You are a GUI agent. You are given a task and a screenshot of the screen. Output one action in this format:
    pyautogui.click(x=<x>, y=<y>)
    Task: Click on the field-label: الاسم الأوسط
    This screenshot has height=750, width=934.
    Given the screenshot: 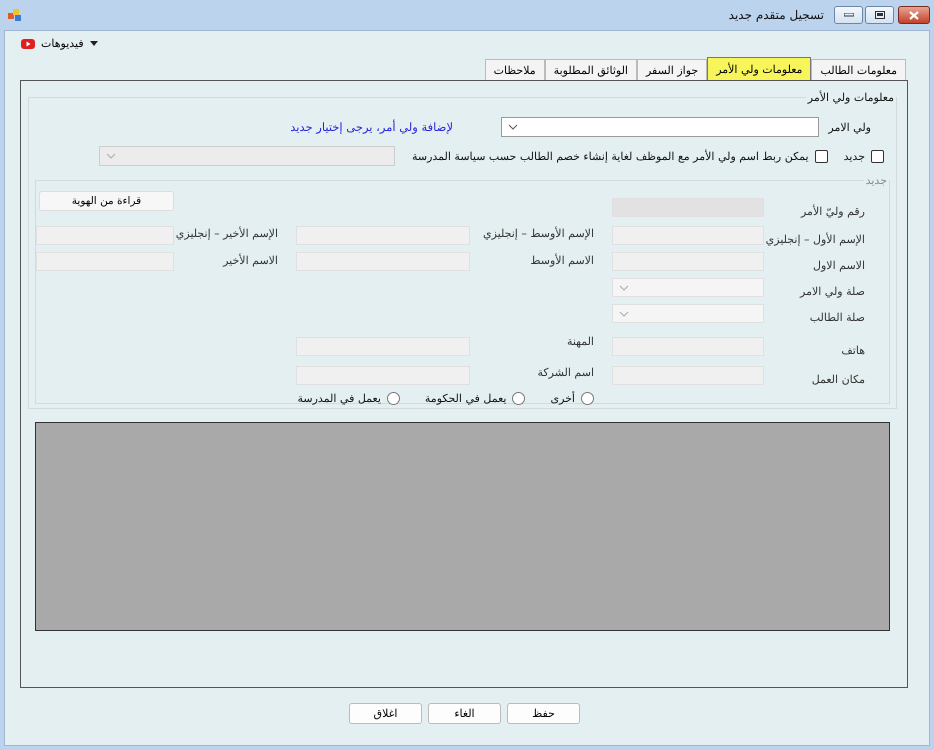 What is the action you would take?
    pyautogui.click(x=562, y=260)
    